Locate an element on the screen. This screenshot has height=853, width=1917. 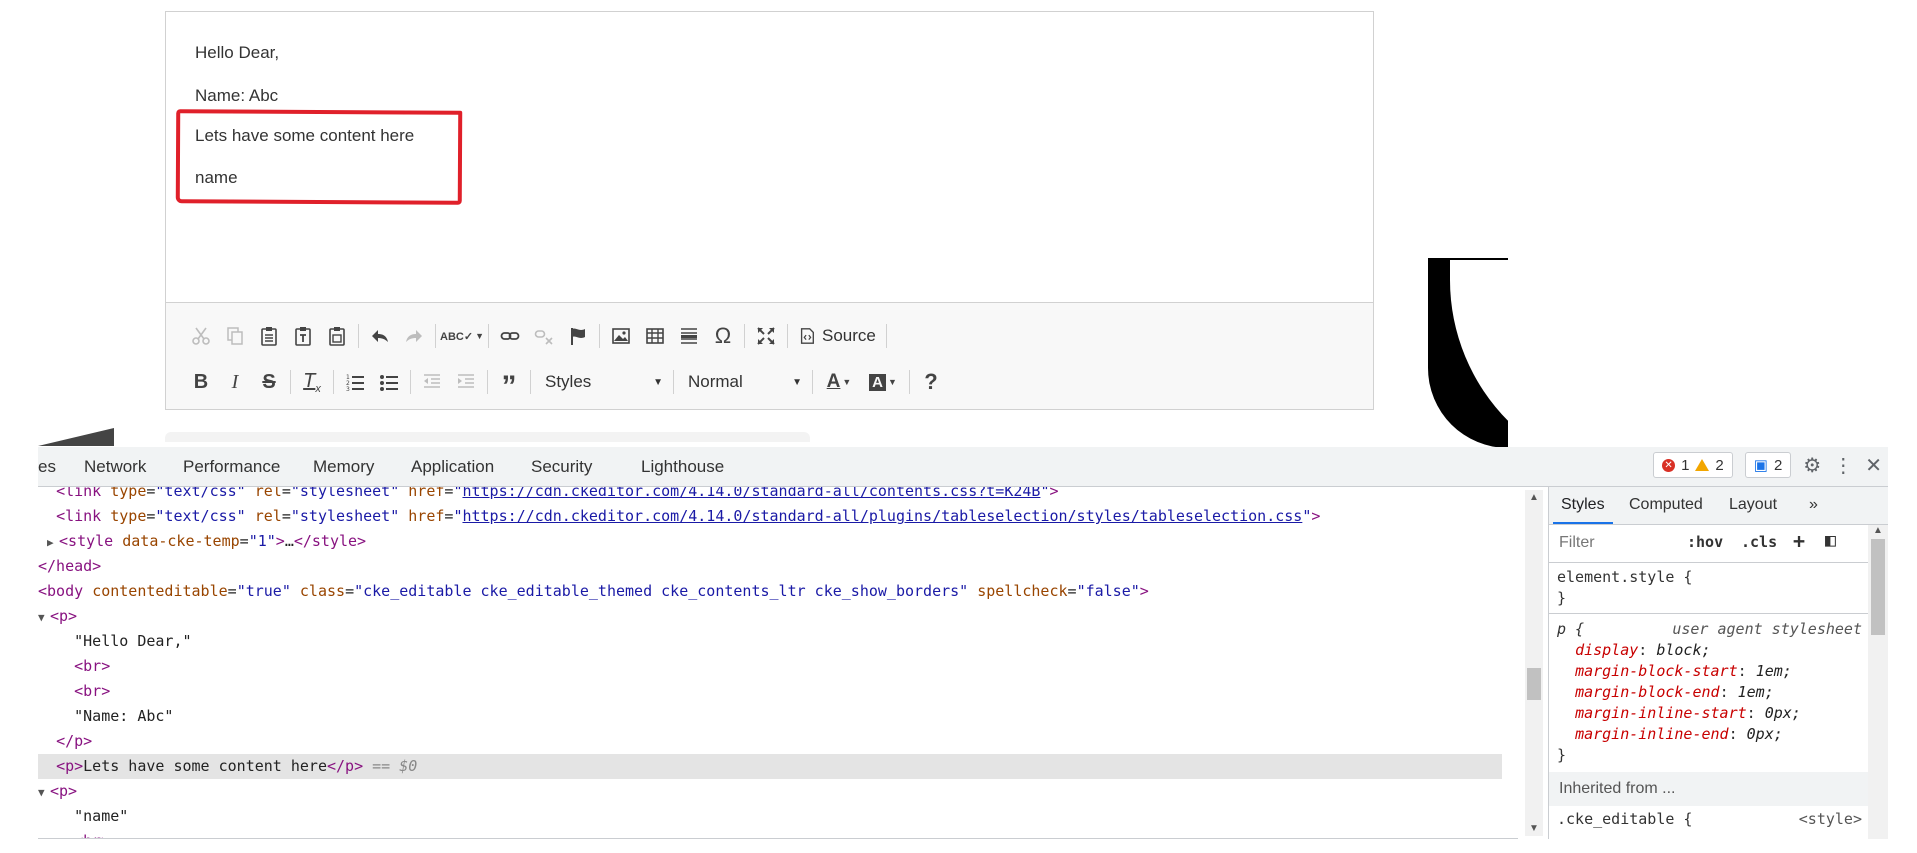
maximize-icon is located at coordinates (766, 336).